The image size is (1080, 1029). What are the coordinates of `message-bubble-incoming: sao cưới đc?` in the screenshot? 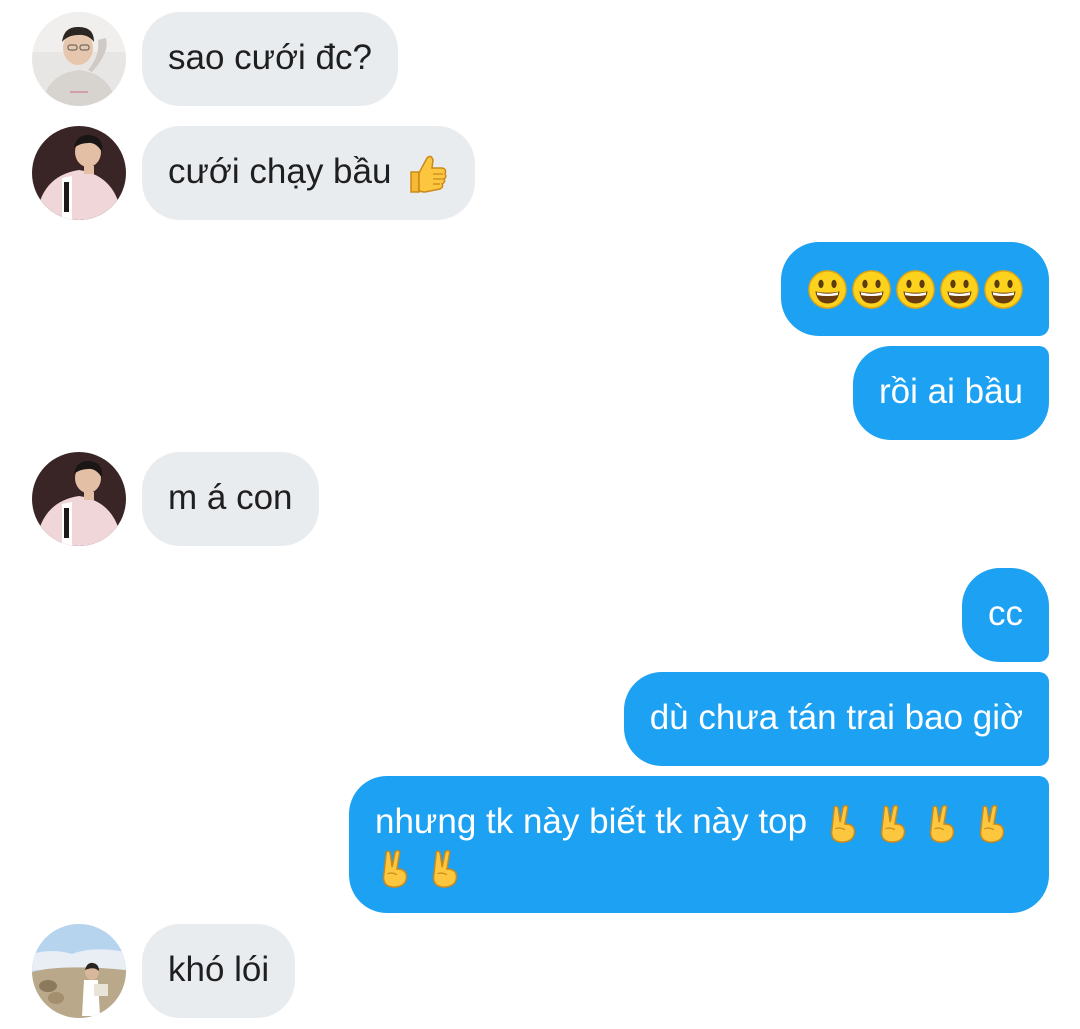 It's located at (270, 59).